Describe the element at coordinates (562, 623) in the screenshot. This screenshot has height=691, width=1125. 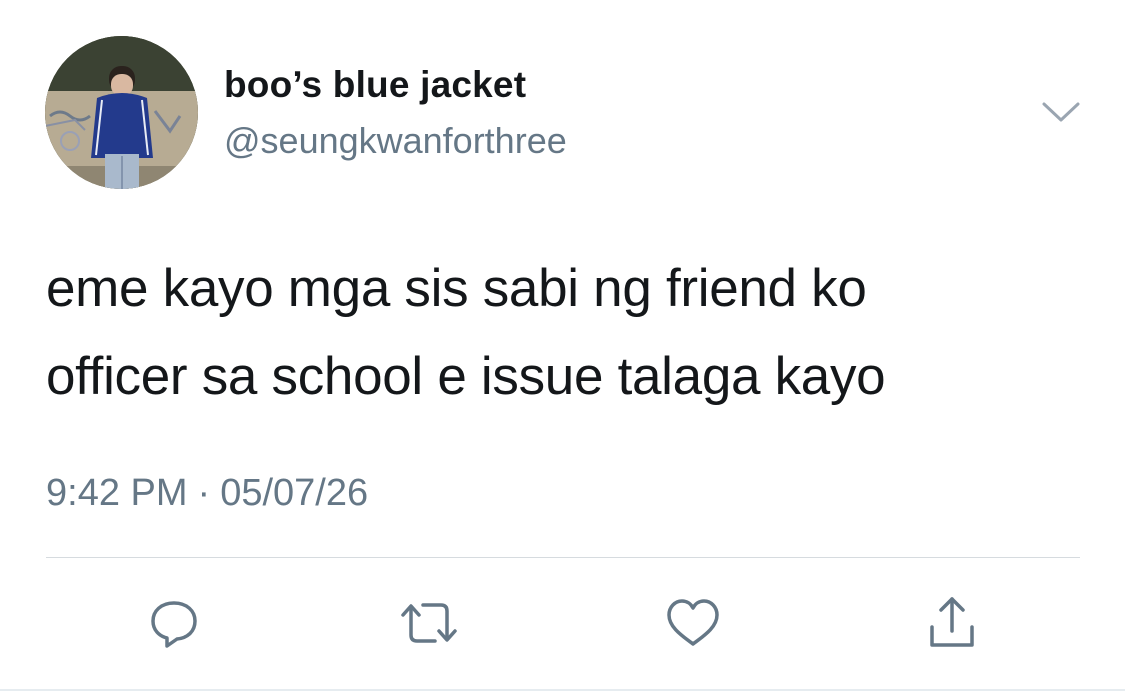
I see `action-bar` at that location.